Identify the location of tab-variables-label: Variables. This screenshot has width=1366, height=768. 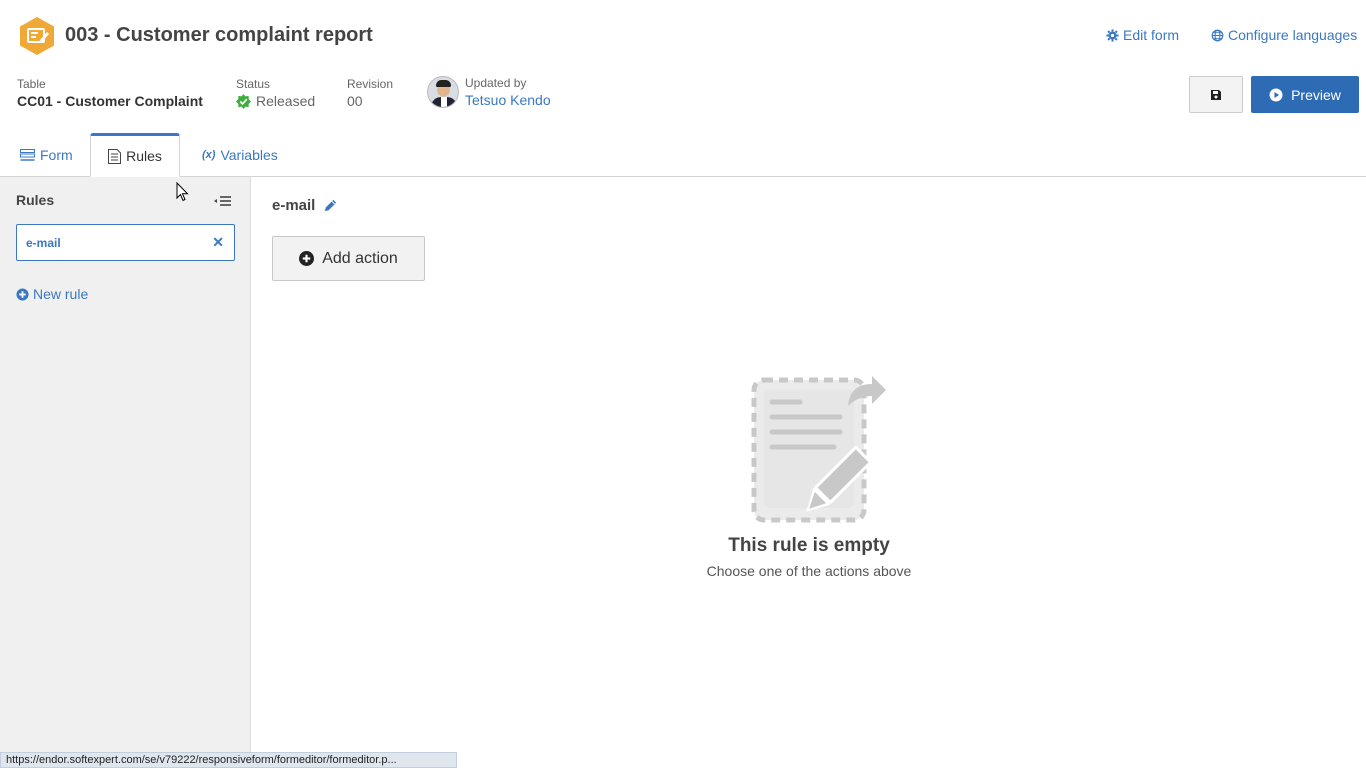
(249, 155).